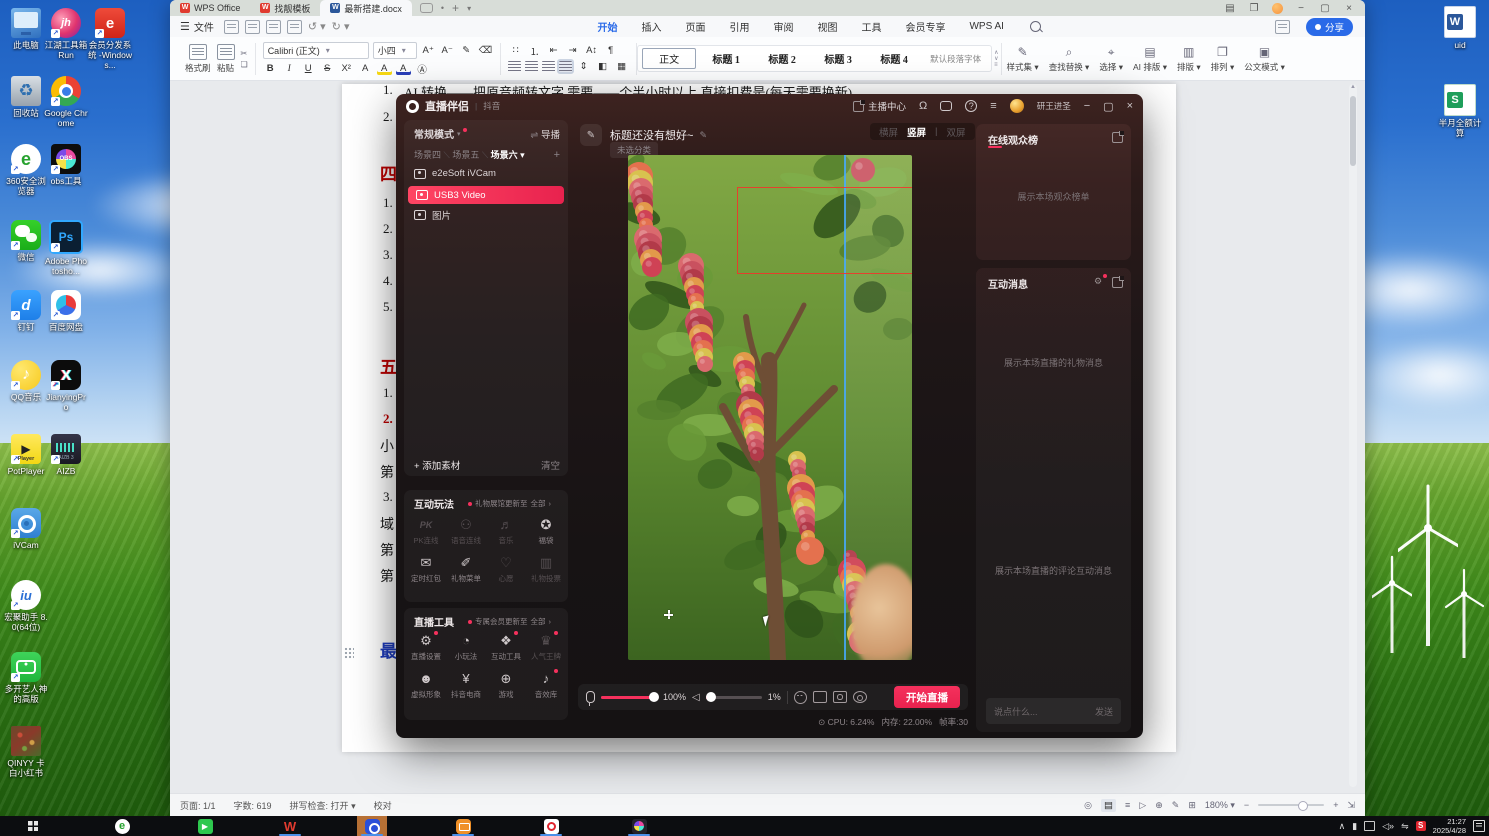 This screenshot has height=836, width=1489. Describe the element at coordinates (66, 102) in the screenshot. I see `desktop-icon-chrome: ↗ Google Chrome` at that location.